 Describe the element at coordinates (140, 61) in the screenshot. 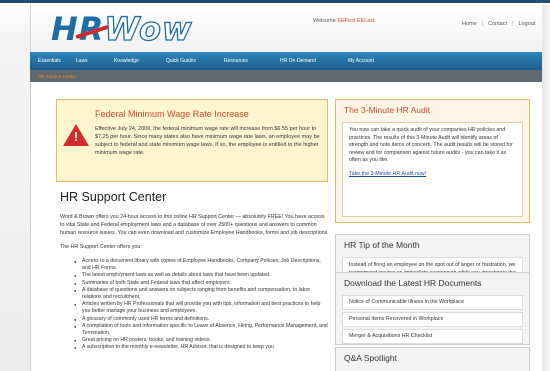

I see `nav-item-knowledge: Knowledge` at that location.